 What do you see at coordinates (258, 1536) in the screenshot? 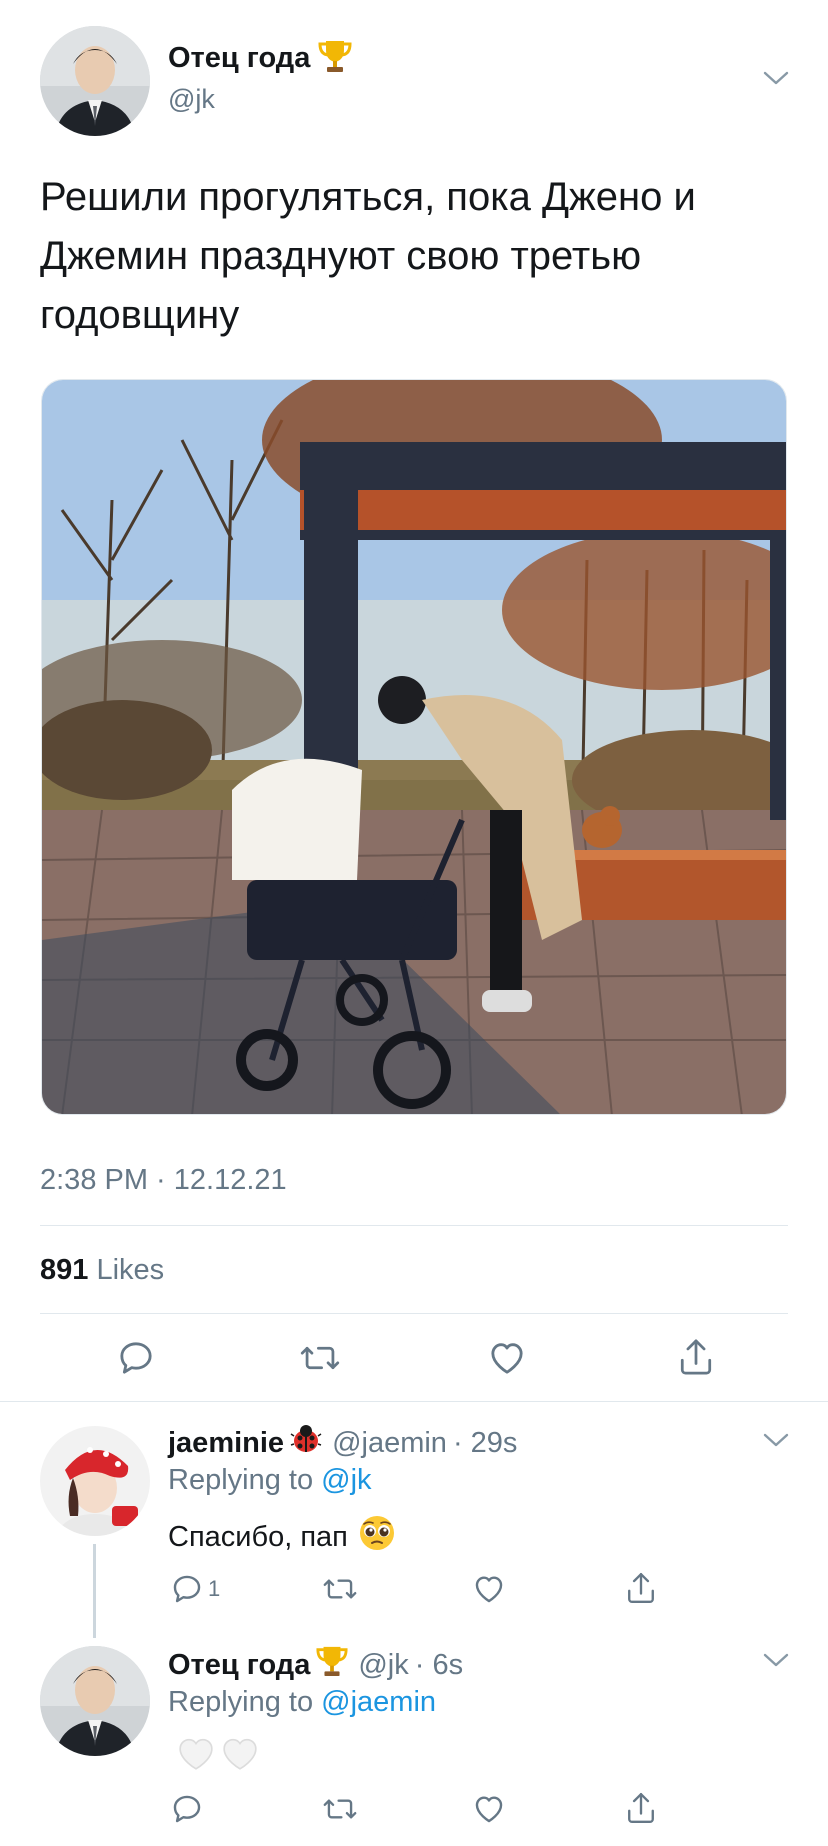
I see `reply-text: Спасибо, пап` at bounding box center [258, 1536].